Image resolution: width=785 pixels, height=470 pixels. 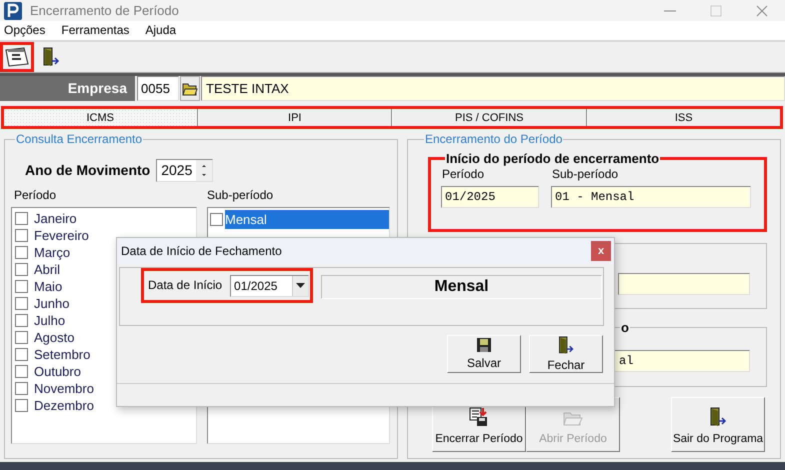 What do you see at coordinates (295, 117) in the screenshot?
I see `tab: IPI` at bounding box center [295, 117].